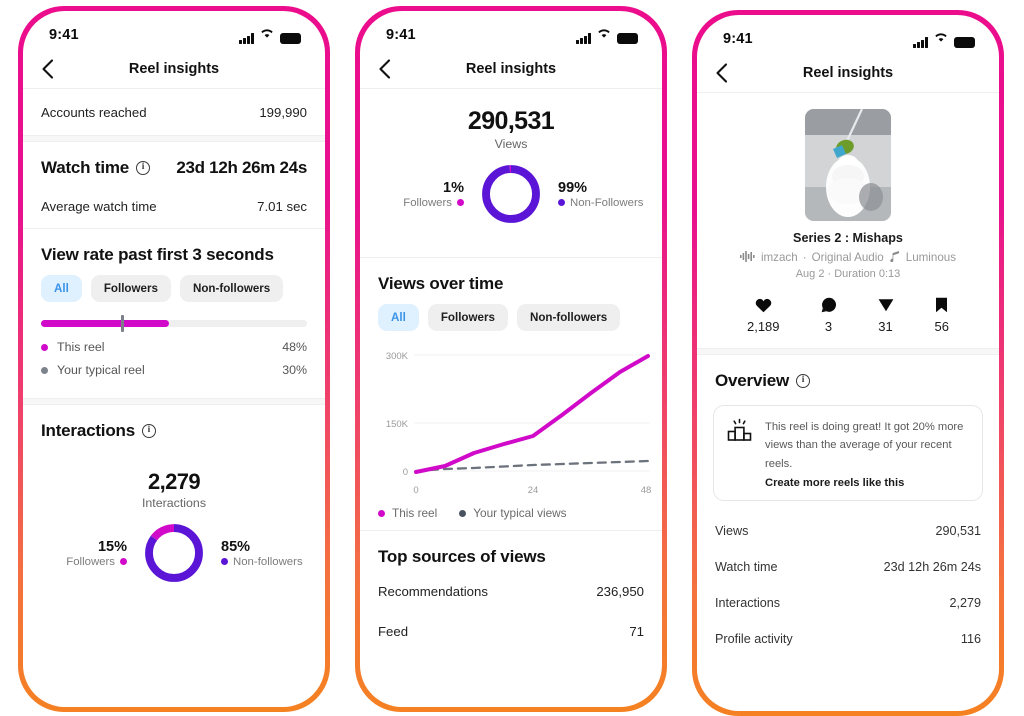 This screenshot has width=1024, height=716. Describe the element at coordinates (415, 513) in the screenshot. I see `legend-label: This reel` at that location.